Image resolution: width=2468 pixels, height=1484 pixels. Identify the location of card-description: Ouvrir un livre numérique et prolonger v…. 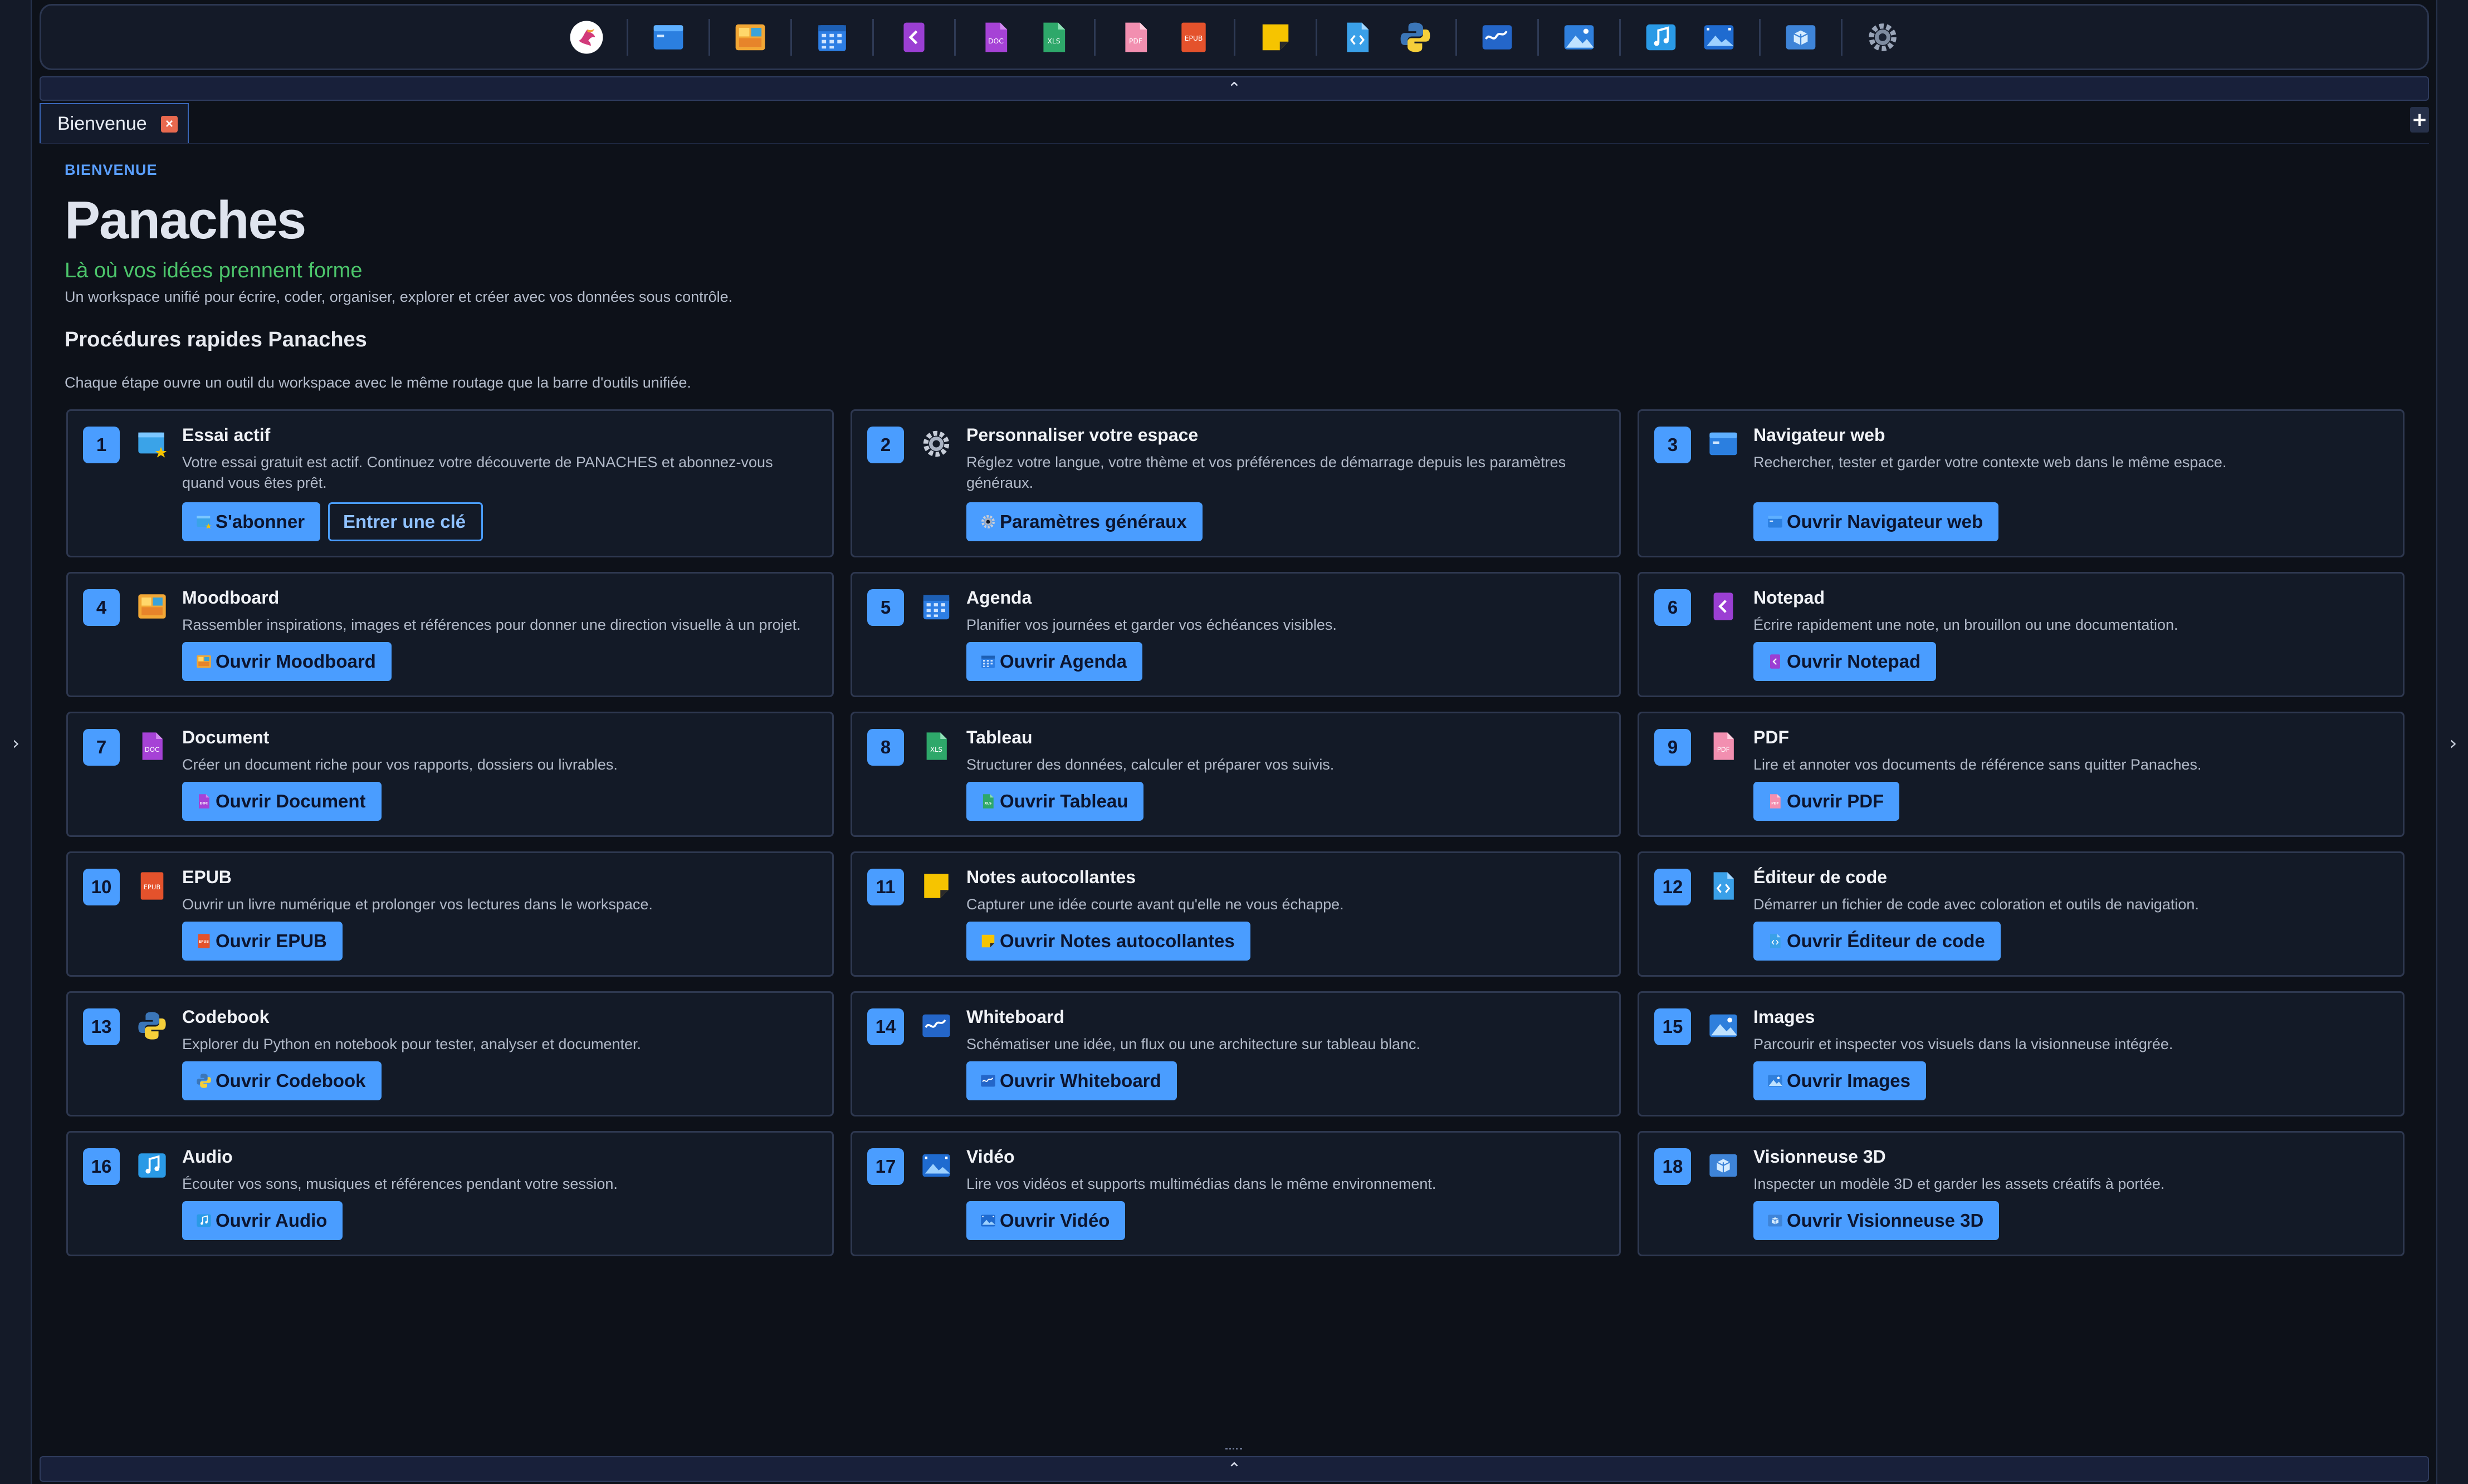
(417, 904).